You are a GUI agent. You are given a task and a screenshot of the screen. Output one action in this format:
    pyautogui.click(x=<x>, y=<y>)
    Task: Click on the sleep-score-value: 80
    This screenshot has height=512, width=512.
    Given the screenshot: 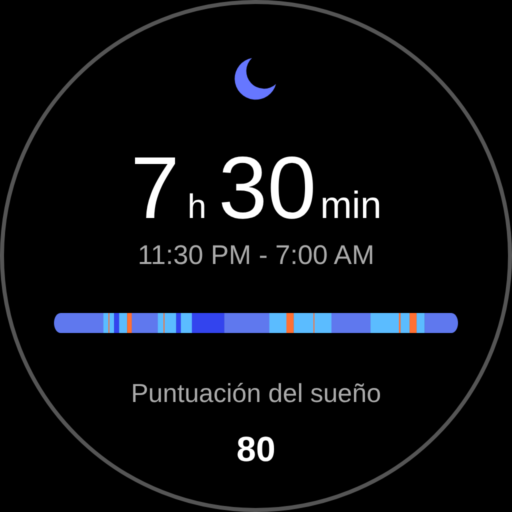 What is the action you would take?
    pyautogui.click(x=256, y=449)
    